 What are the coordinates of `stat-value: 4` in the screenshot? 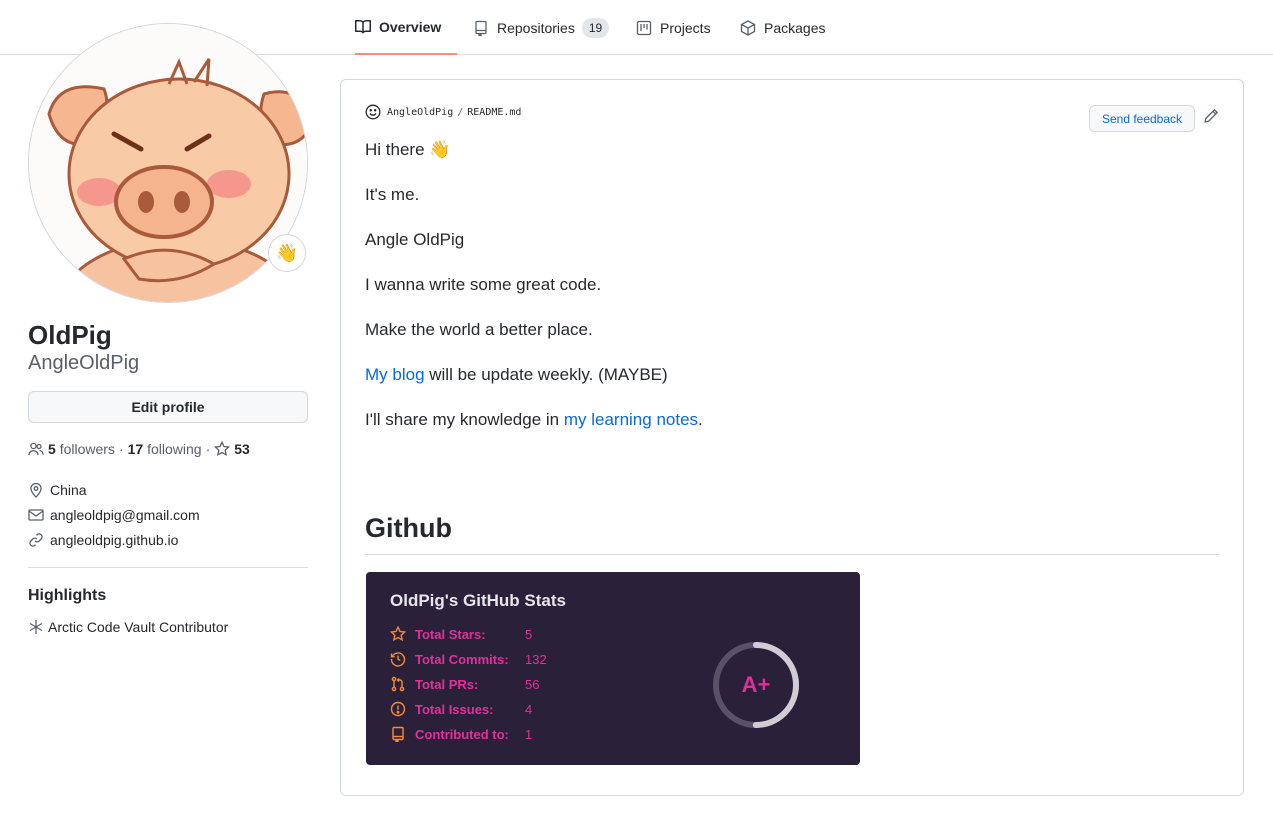 It's located at (529, 709).